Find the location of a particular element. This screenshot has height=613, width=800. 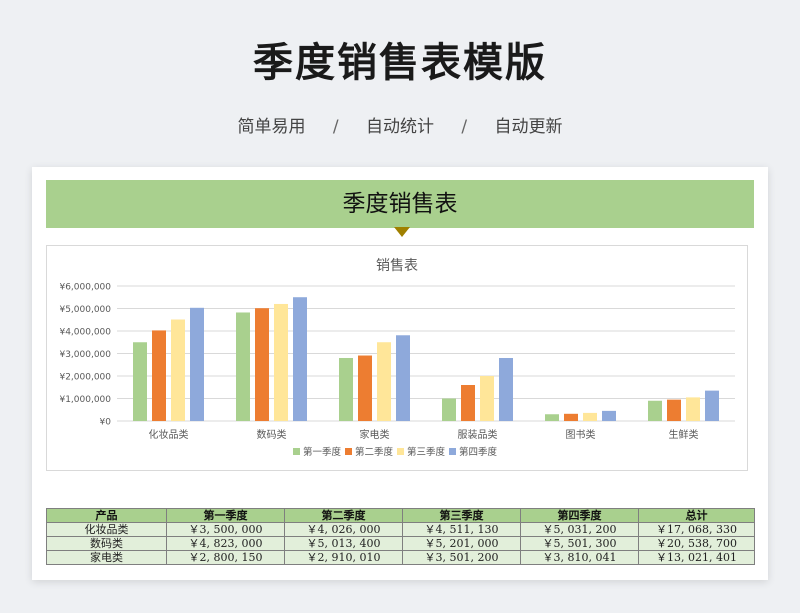

sheet-banner-title: 季度销售表 is located at coordinates (400, 204).